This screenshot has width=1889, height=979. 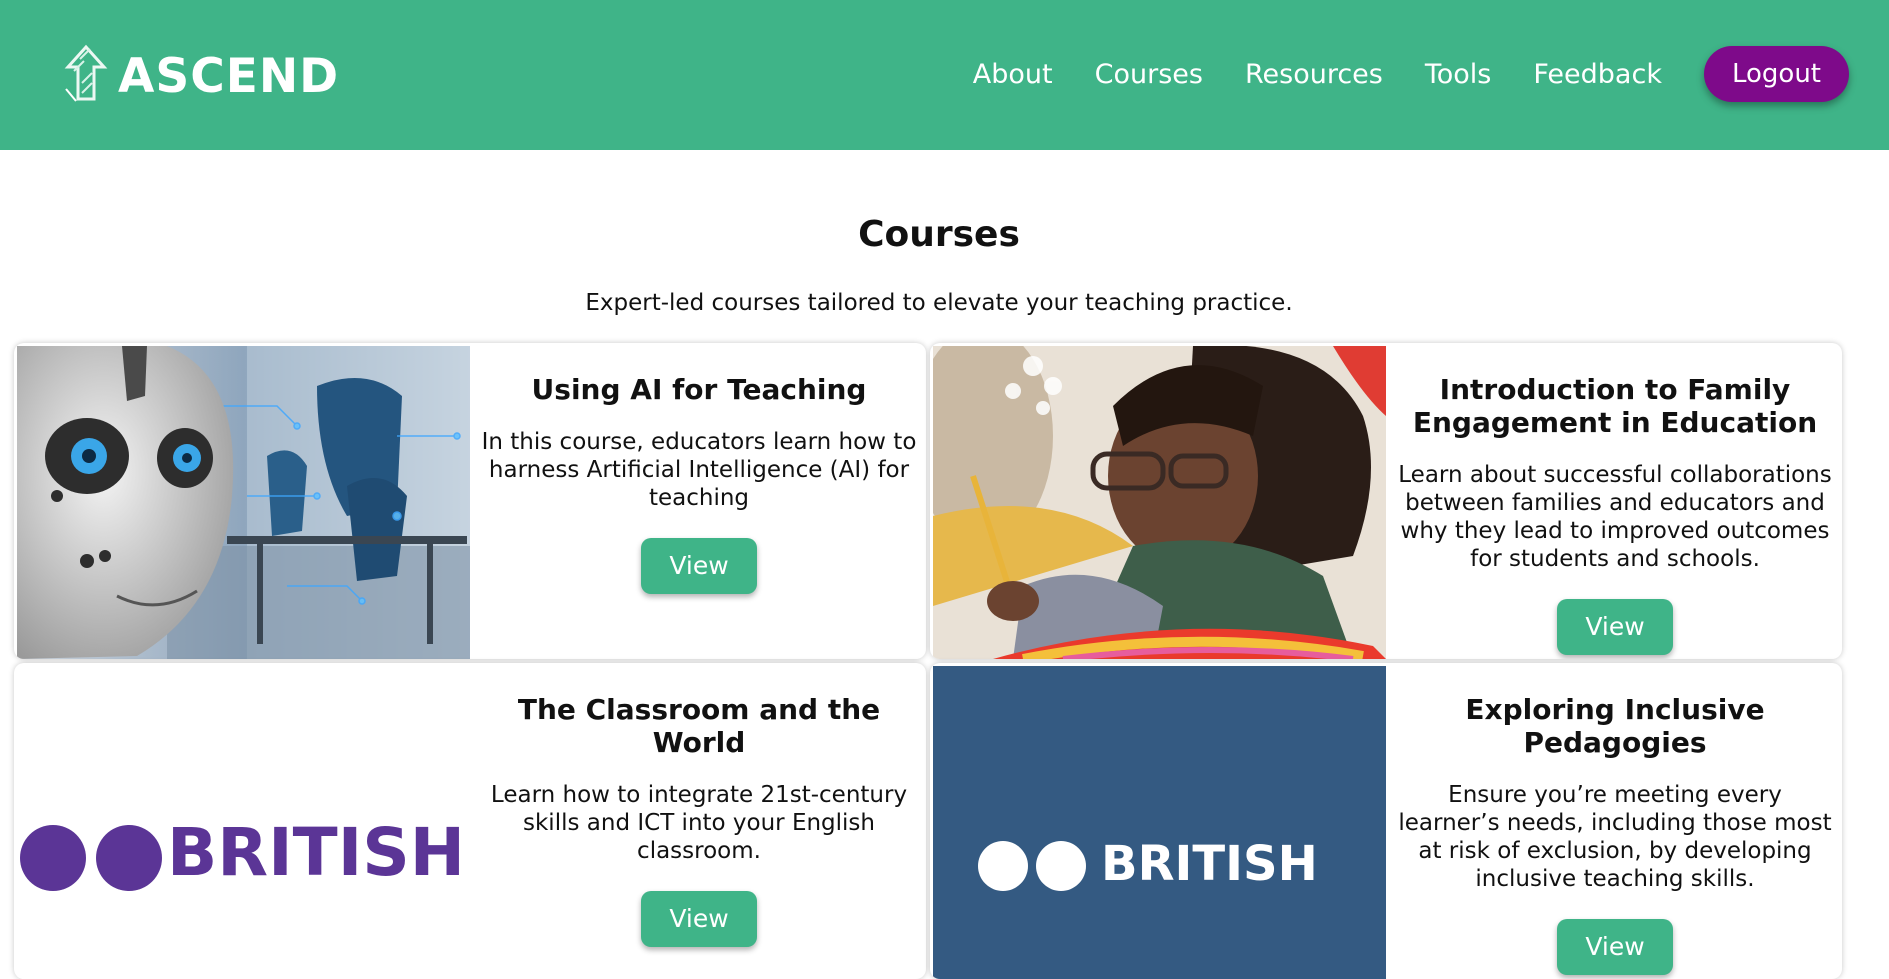 What do you see at coordinates (1615, 726) in the screenshot?
I see `course-title: Exploring Inclusive Pedagogies` at bounding box center [1615, 726].